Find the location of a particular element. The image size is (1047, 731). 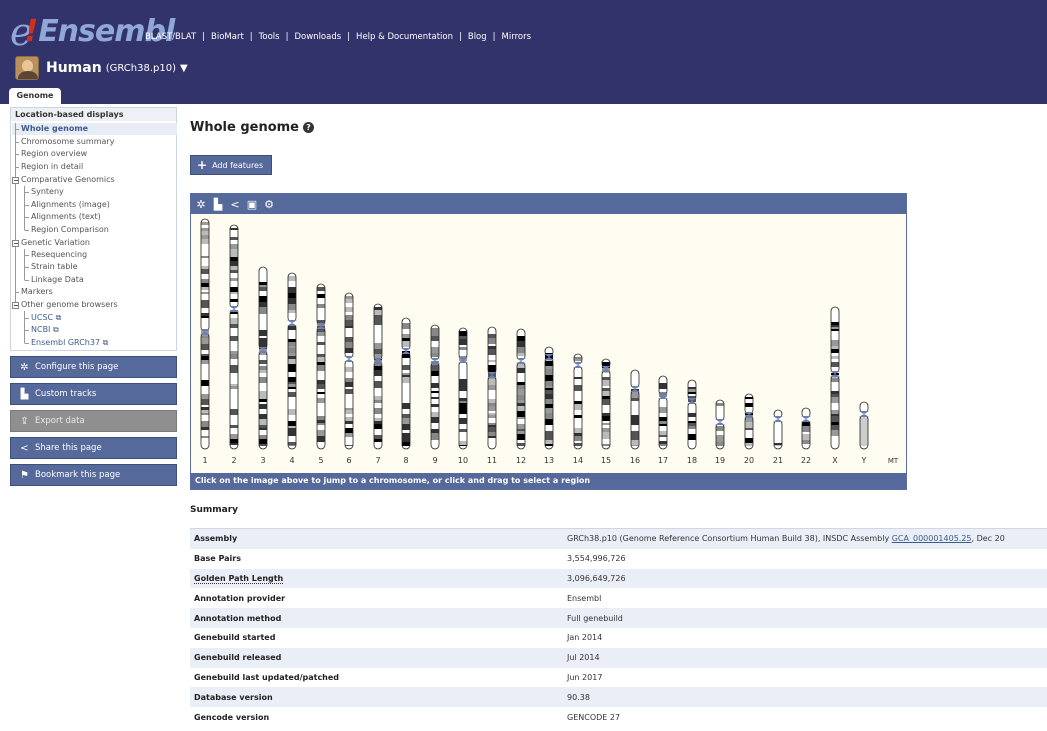

chromosome-14: 14 is located at coordinates (578, 409).